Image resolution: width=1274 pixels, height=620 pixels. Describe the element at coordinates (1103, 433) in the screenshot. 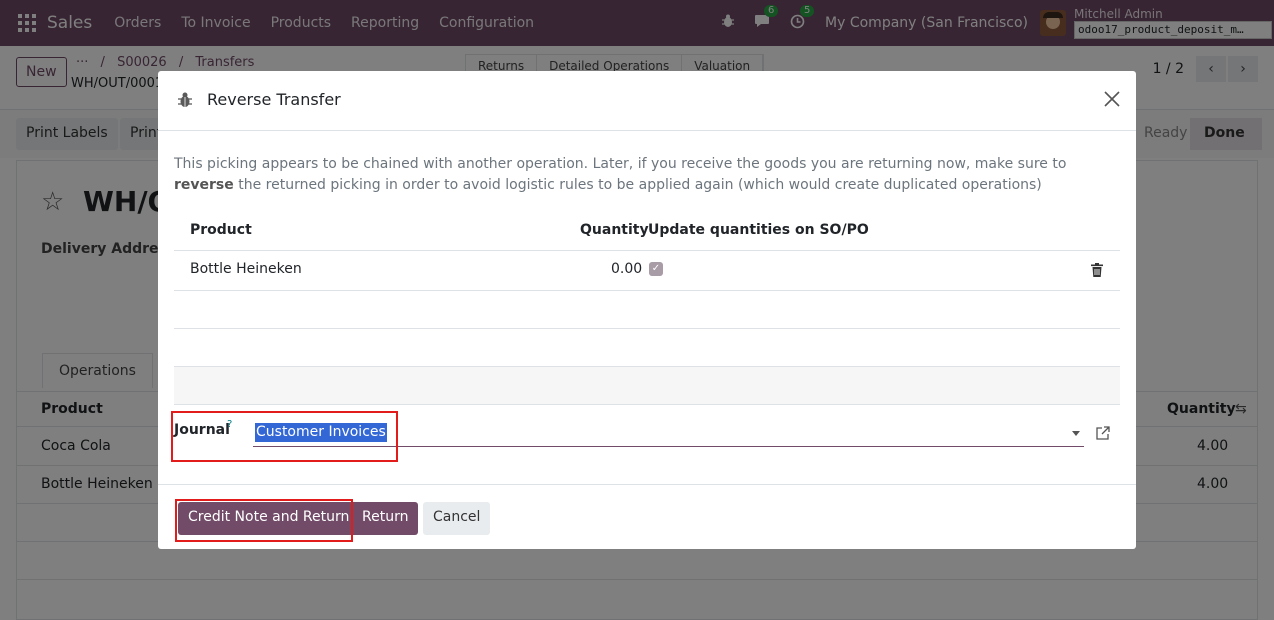

I see `external-link-icon` at that location.